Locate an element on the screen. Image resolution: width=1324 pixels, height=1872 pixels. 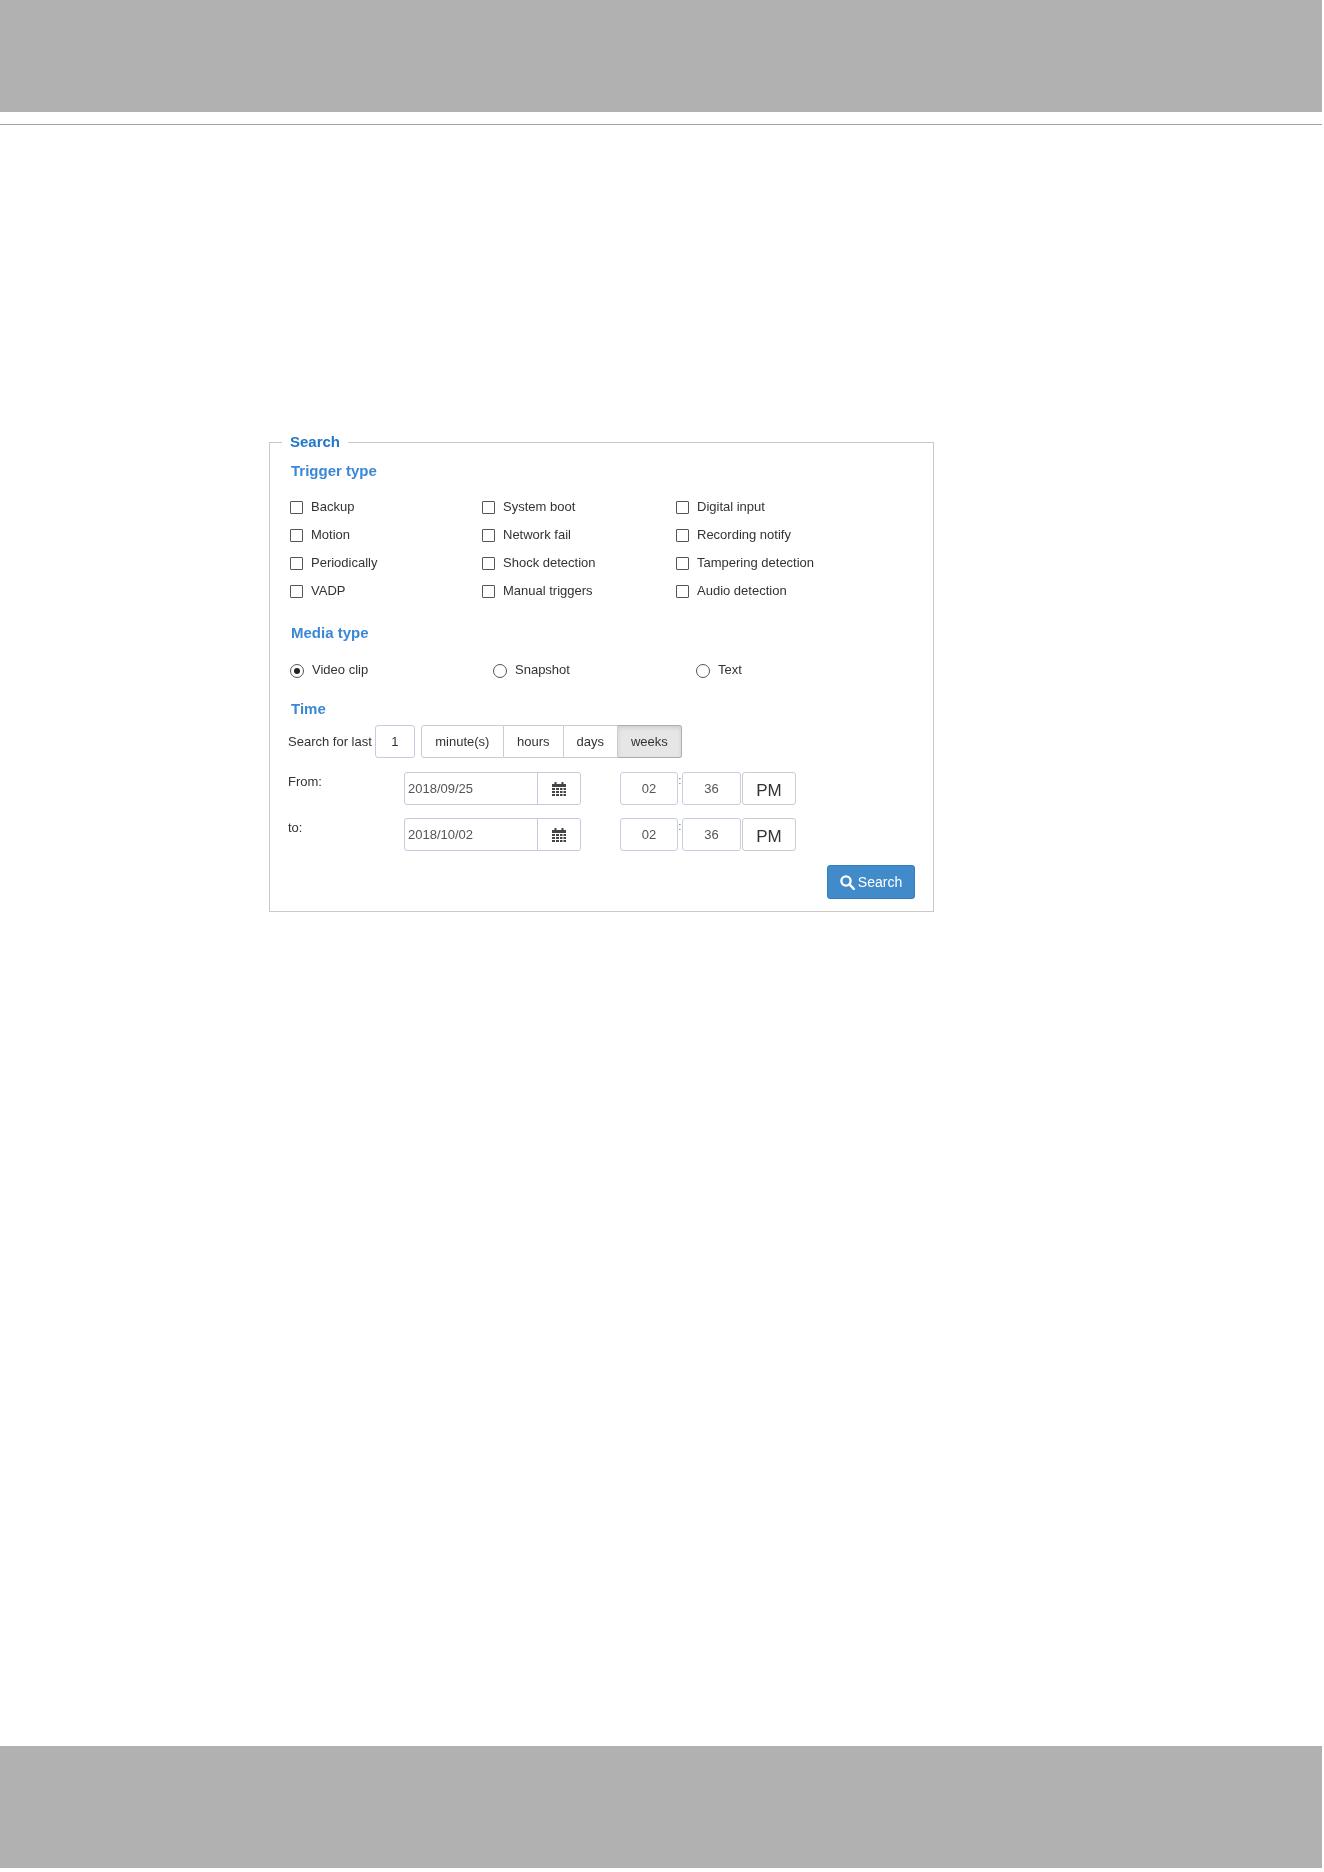
section-heading: Time is located at coordinates (308, 709).